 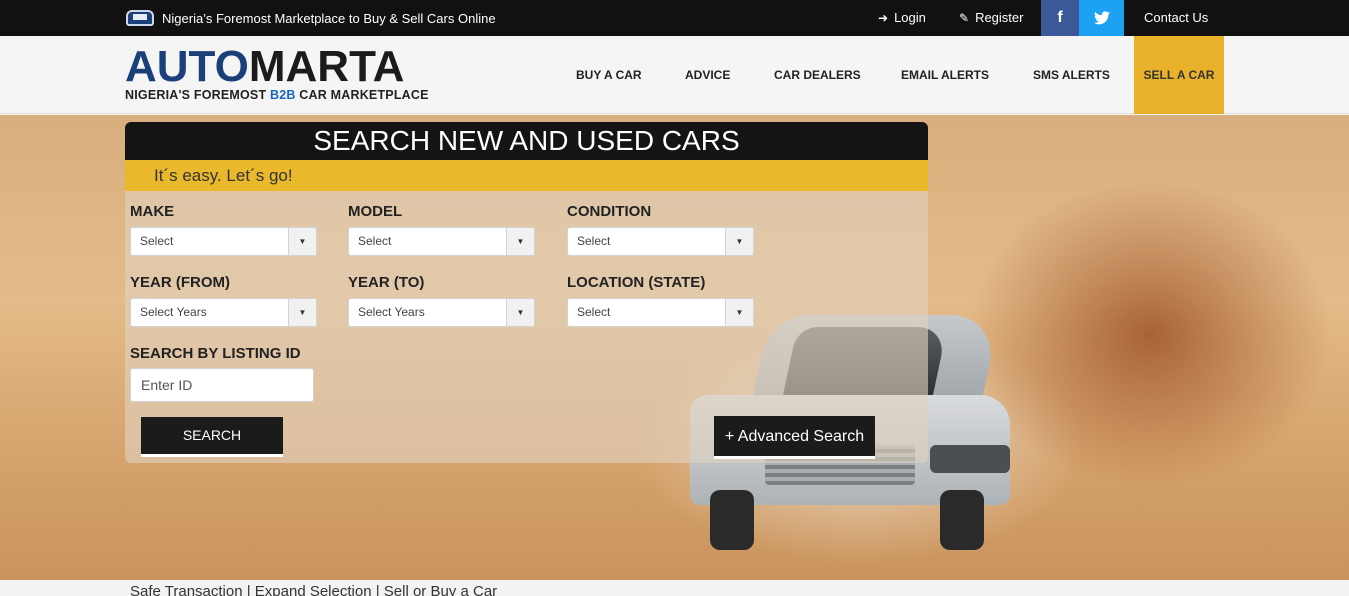 What do you see at coordinates (660, 312) in the screenshot?
I see `location-select: Select ▼` at bounding box center [660, 312].